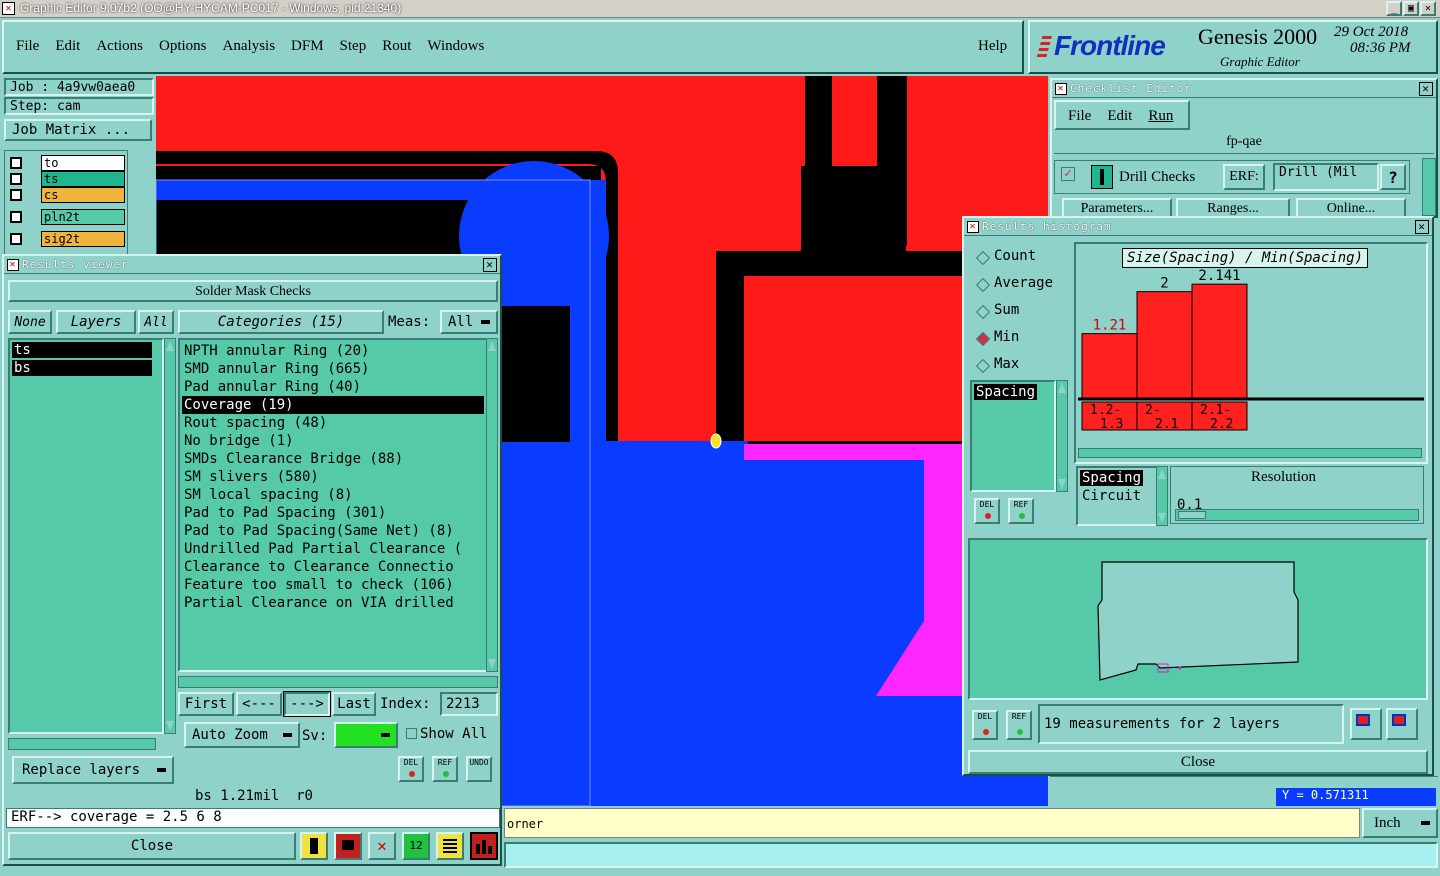  Describe the element at coordinates (469, 322) in the screenshot. I see `meas-dropdown: All` at that location.